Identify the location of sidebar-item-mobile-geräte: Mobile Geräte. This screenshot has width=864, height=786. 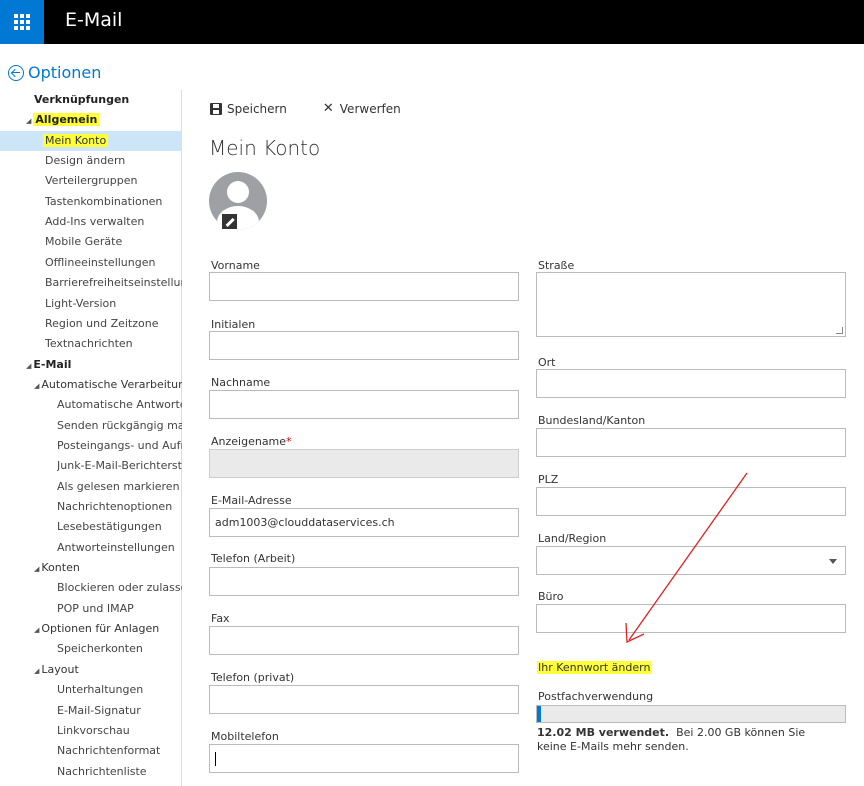
(113, 242).